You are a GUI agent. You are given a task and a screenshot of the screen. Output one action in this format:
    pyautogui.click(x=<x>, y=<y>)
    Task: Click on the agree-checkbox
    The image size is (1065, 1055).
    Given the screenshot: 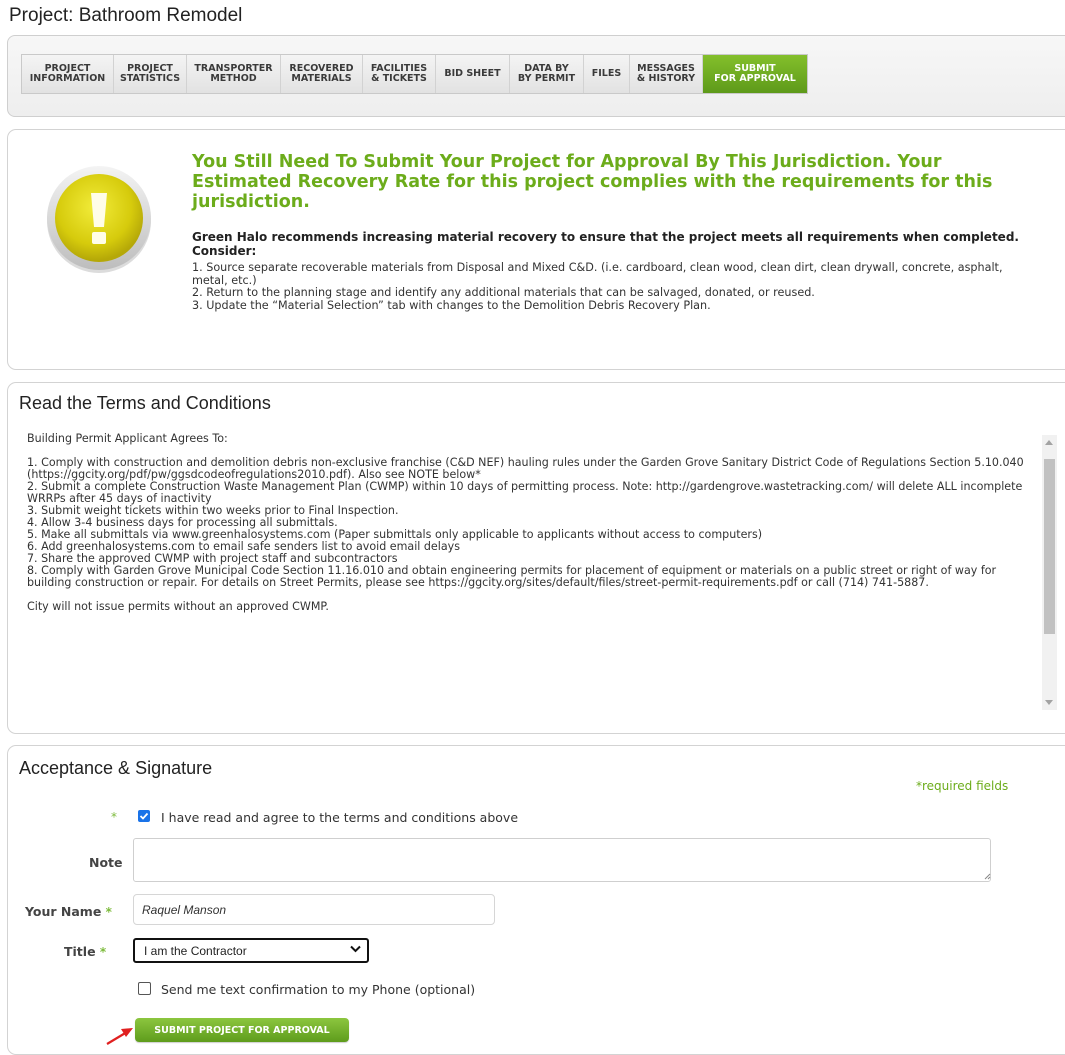 What is the action you would take?
    pyautogui.click(x=144, y=816)
    